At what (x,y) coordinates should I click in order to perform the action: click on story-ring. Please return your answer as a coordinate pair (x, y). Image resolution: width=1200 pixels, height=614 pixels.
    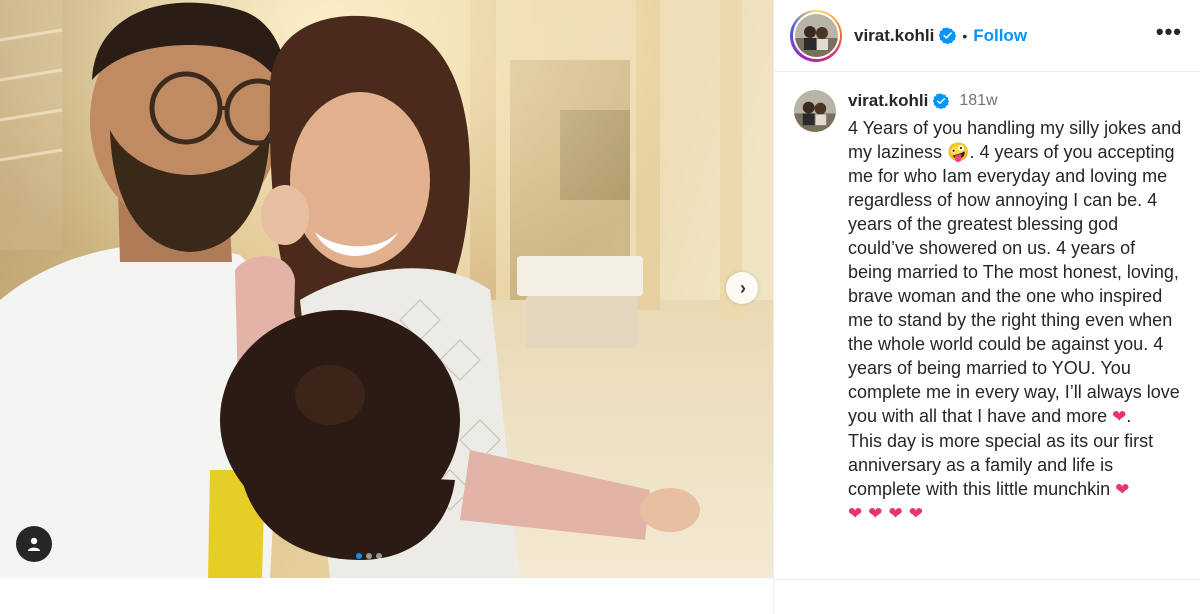
    Looking at the image, I should click on (816, 35).